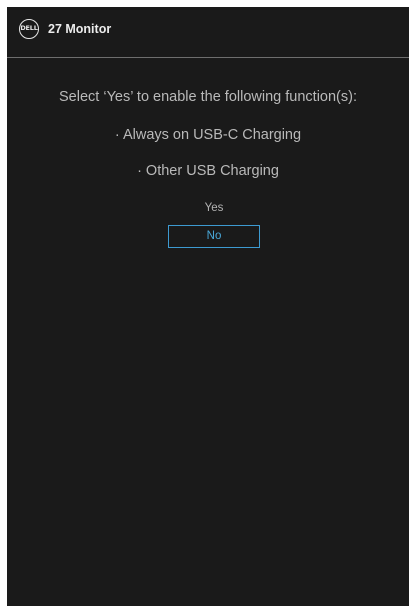 This screenshot has width=415, height=606. What do you see at coordinates (214, 236) in the screenshot?
I see `no-option-button: No` at bounding box center [214, 236].